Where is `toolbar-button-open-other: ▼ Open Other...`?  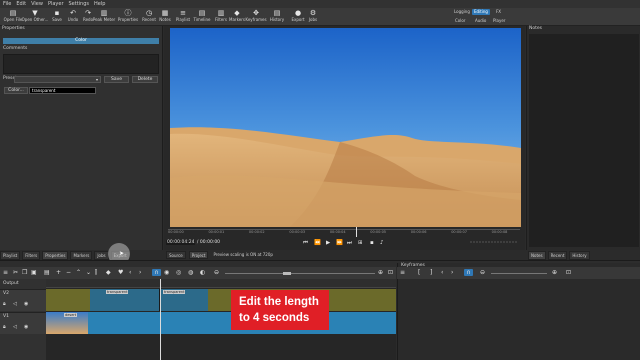
toolbar-button-open-other: ▼ Open Other... is located at coordinates (35, 17).